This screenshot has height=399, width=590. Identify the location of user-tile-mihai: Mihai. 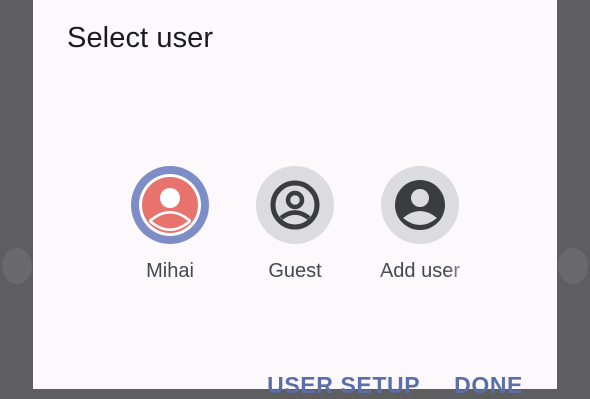
(170, 228).